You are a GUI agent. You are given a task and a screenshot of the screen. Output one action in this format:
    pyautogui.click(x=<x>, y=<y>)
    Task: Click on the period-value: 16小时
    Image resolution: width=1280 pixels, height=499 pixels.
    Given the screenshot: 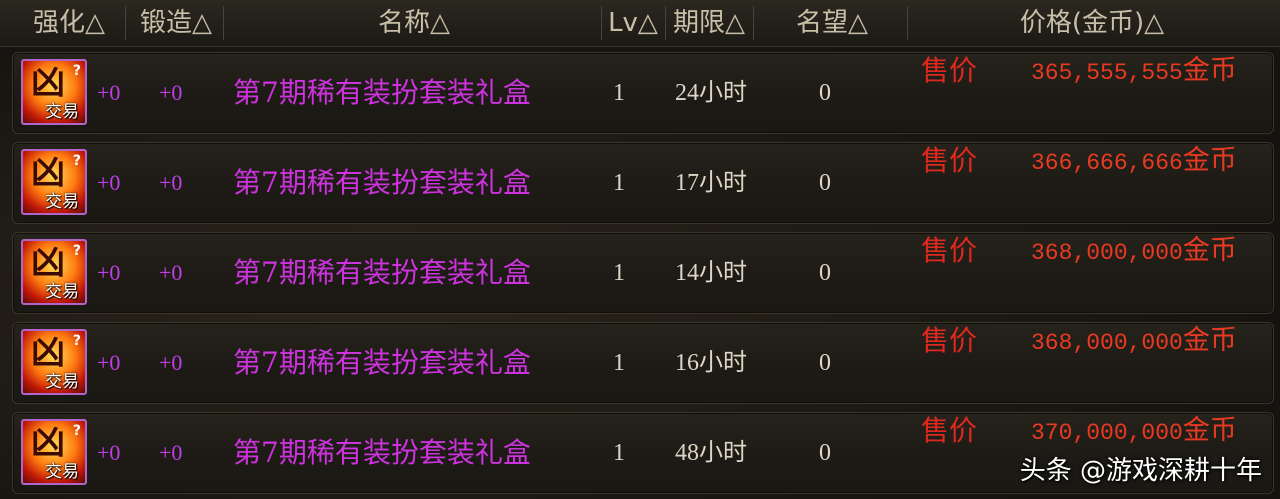 What is the action you would take?
    pyautogui.click(x=711, y=363)
    